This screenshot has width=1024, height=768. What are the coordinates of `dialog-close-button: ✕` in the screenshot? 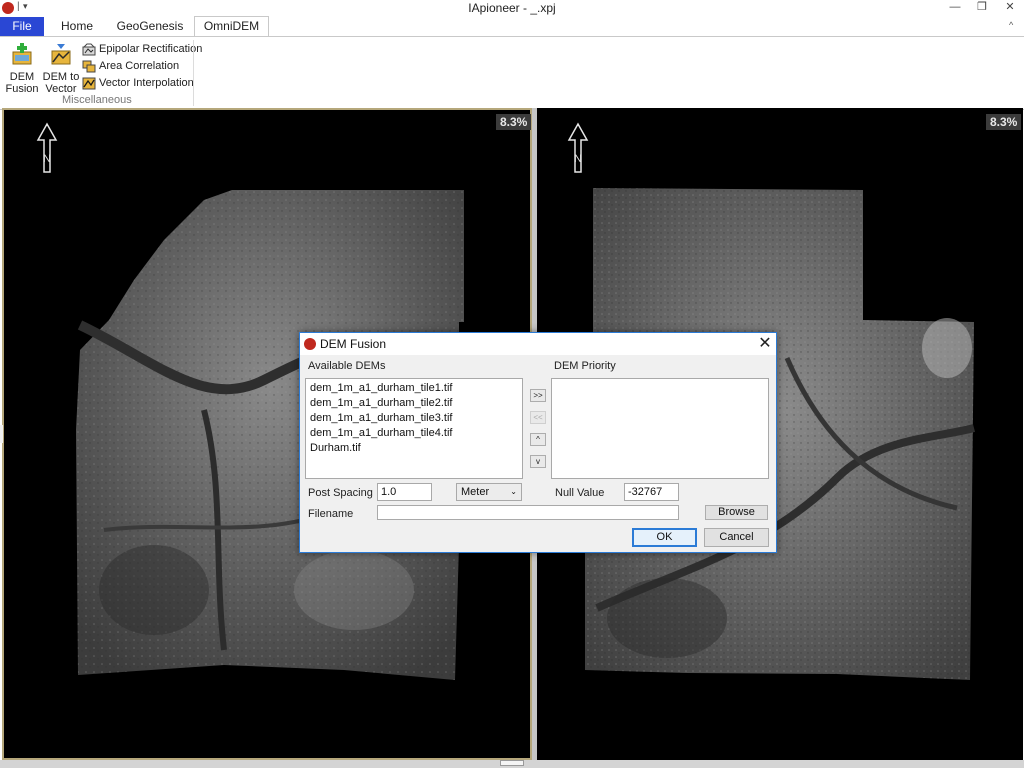 It's located at (765, 344).